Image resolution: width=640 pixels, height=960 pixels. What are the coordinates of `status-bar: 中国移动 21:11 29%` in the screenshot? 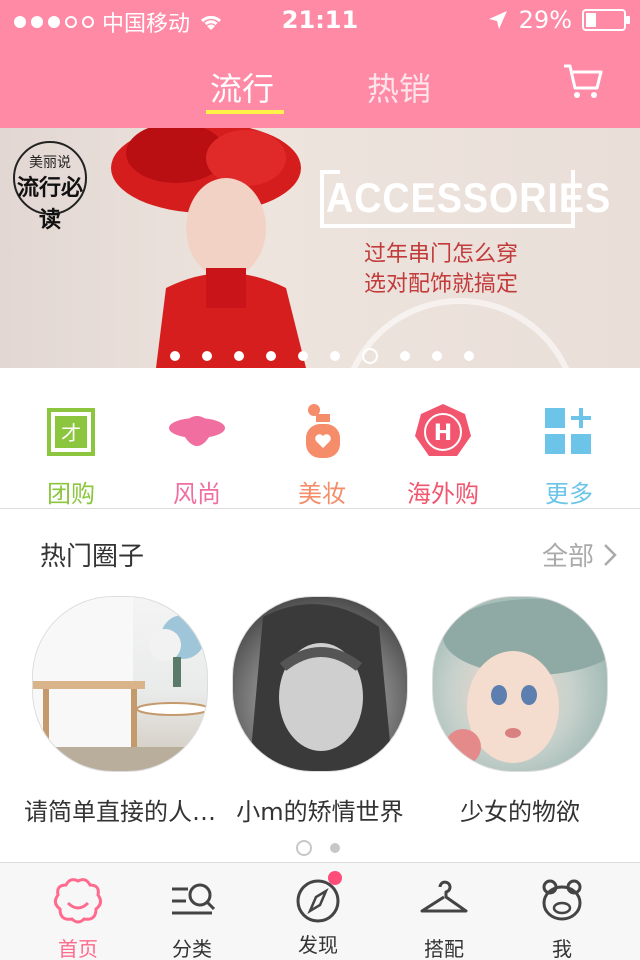 It's located at (320, 20).